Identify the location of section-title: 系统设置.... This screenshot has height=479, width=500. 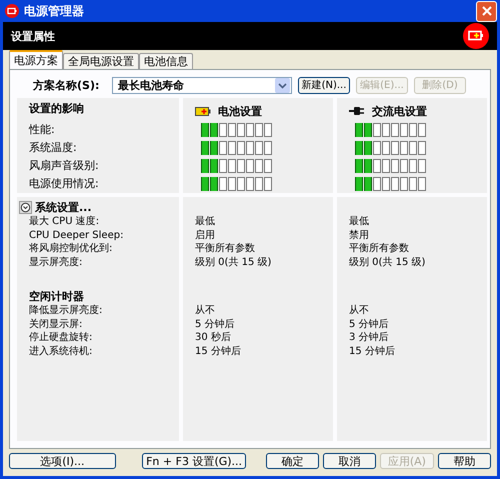
(63, 207).